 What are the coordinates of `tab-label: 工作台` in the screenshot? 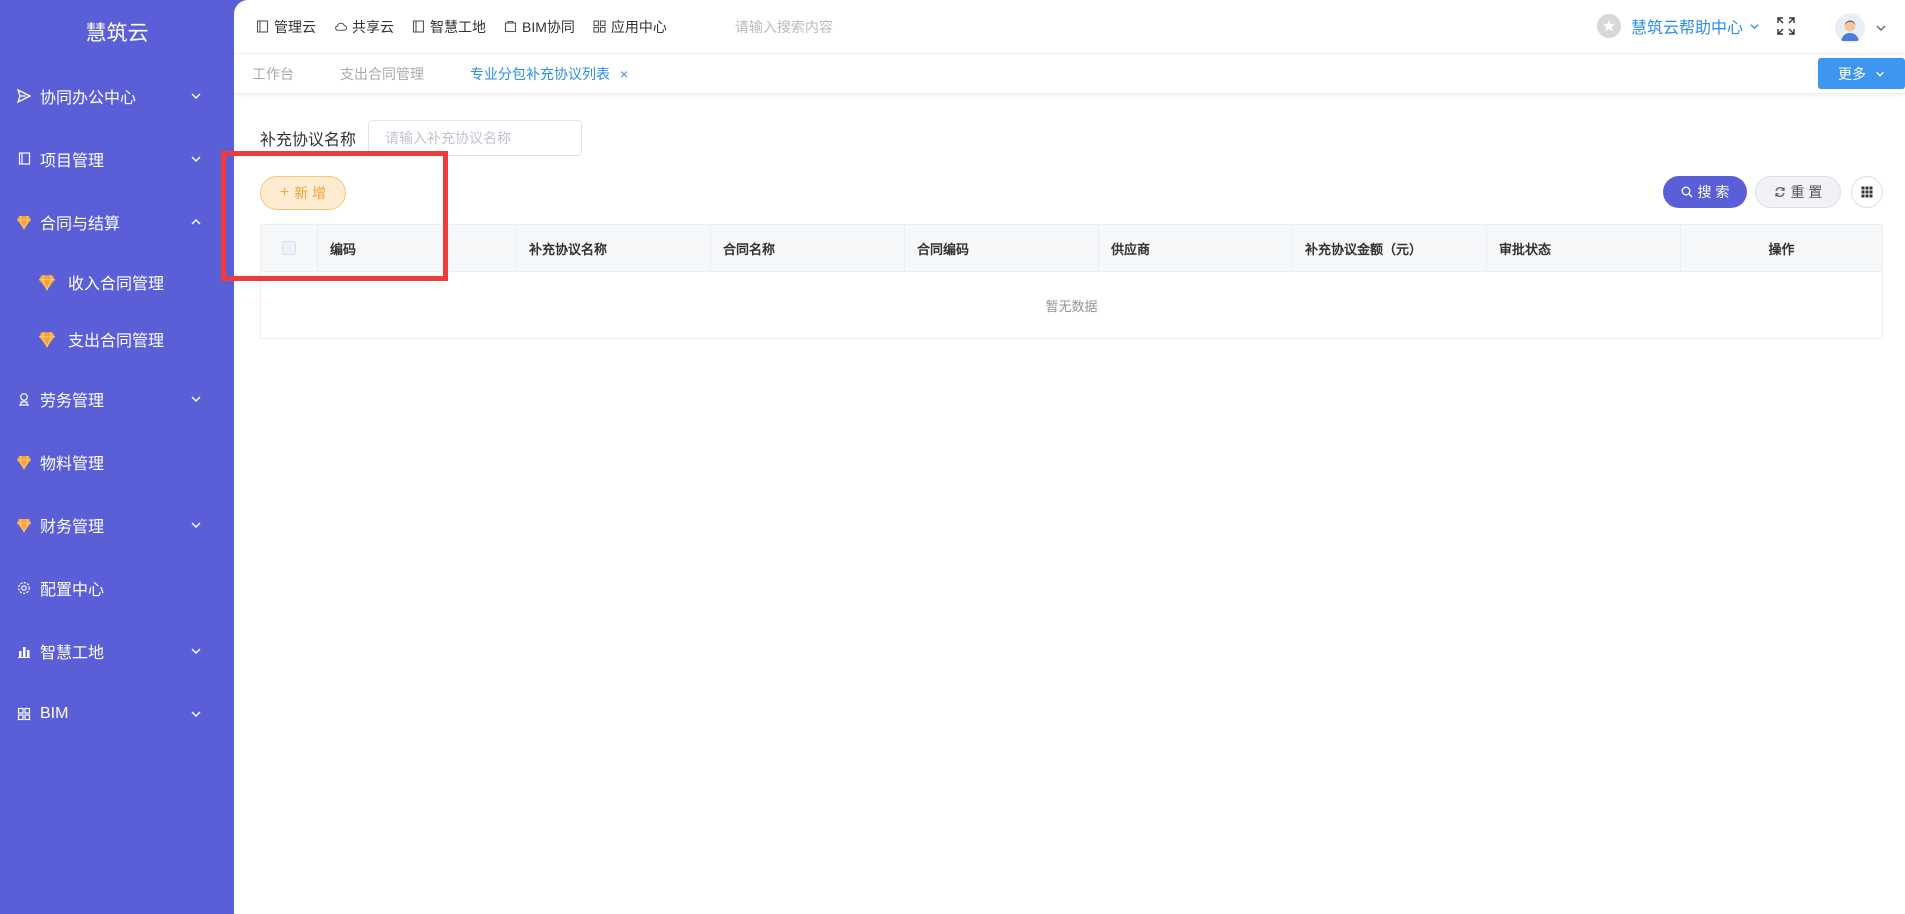 It's located at (273, 73).